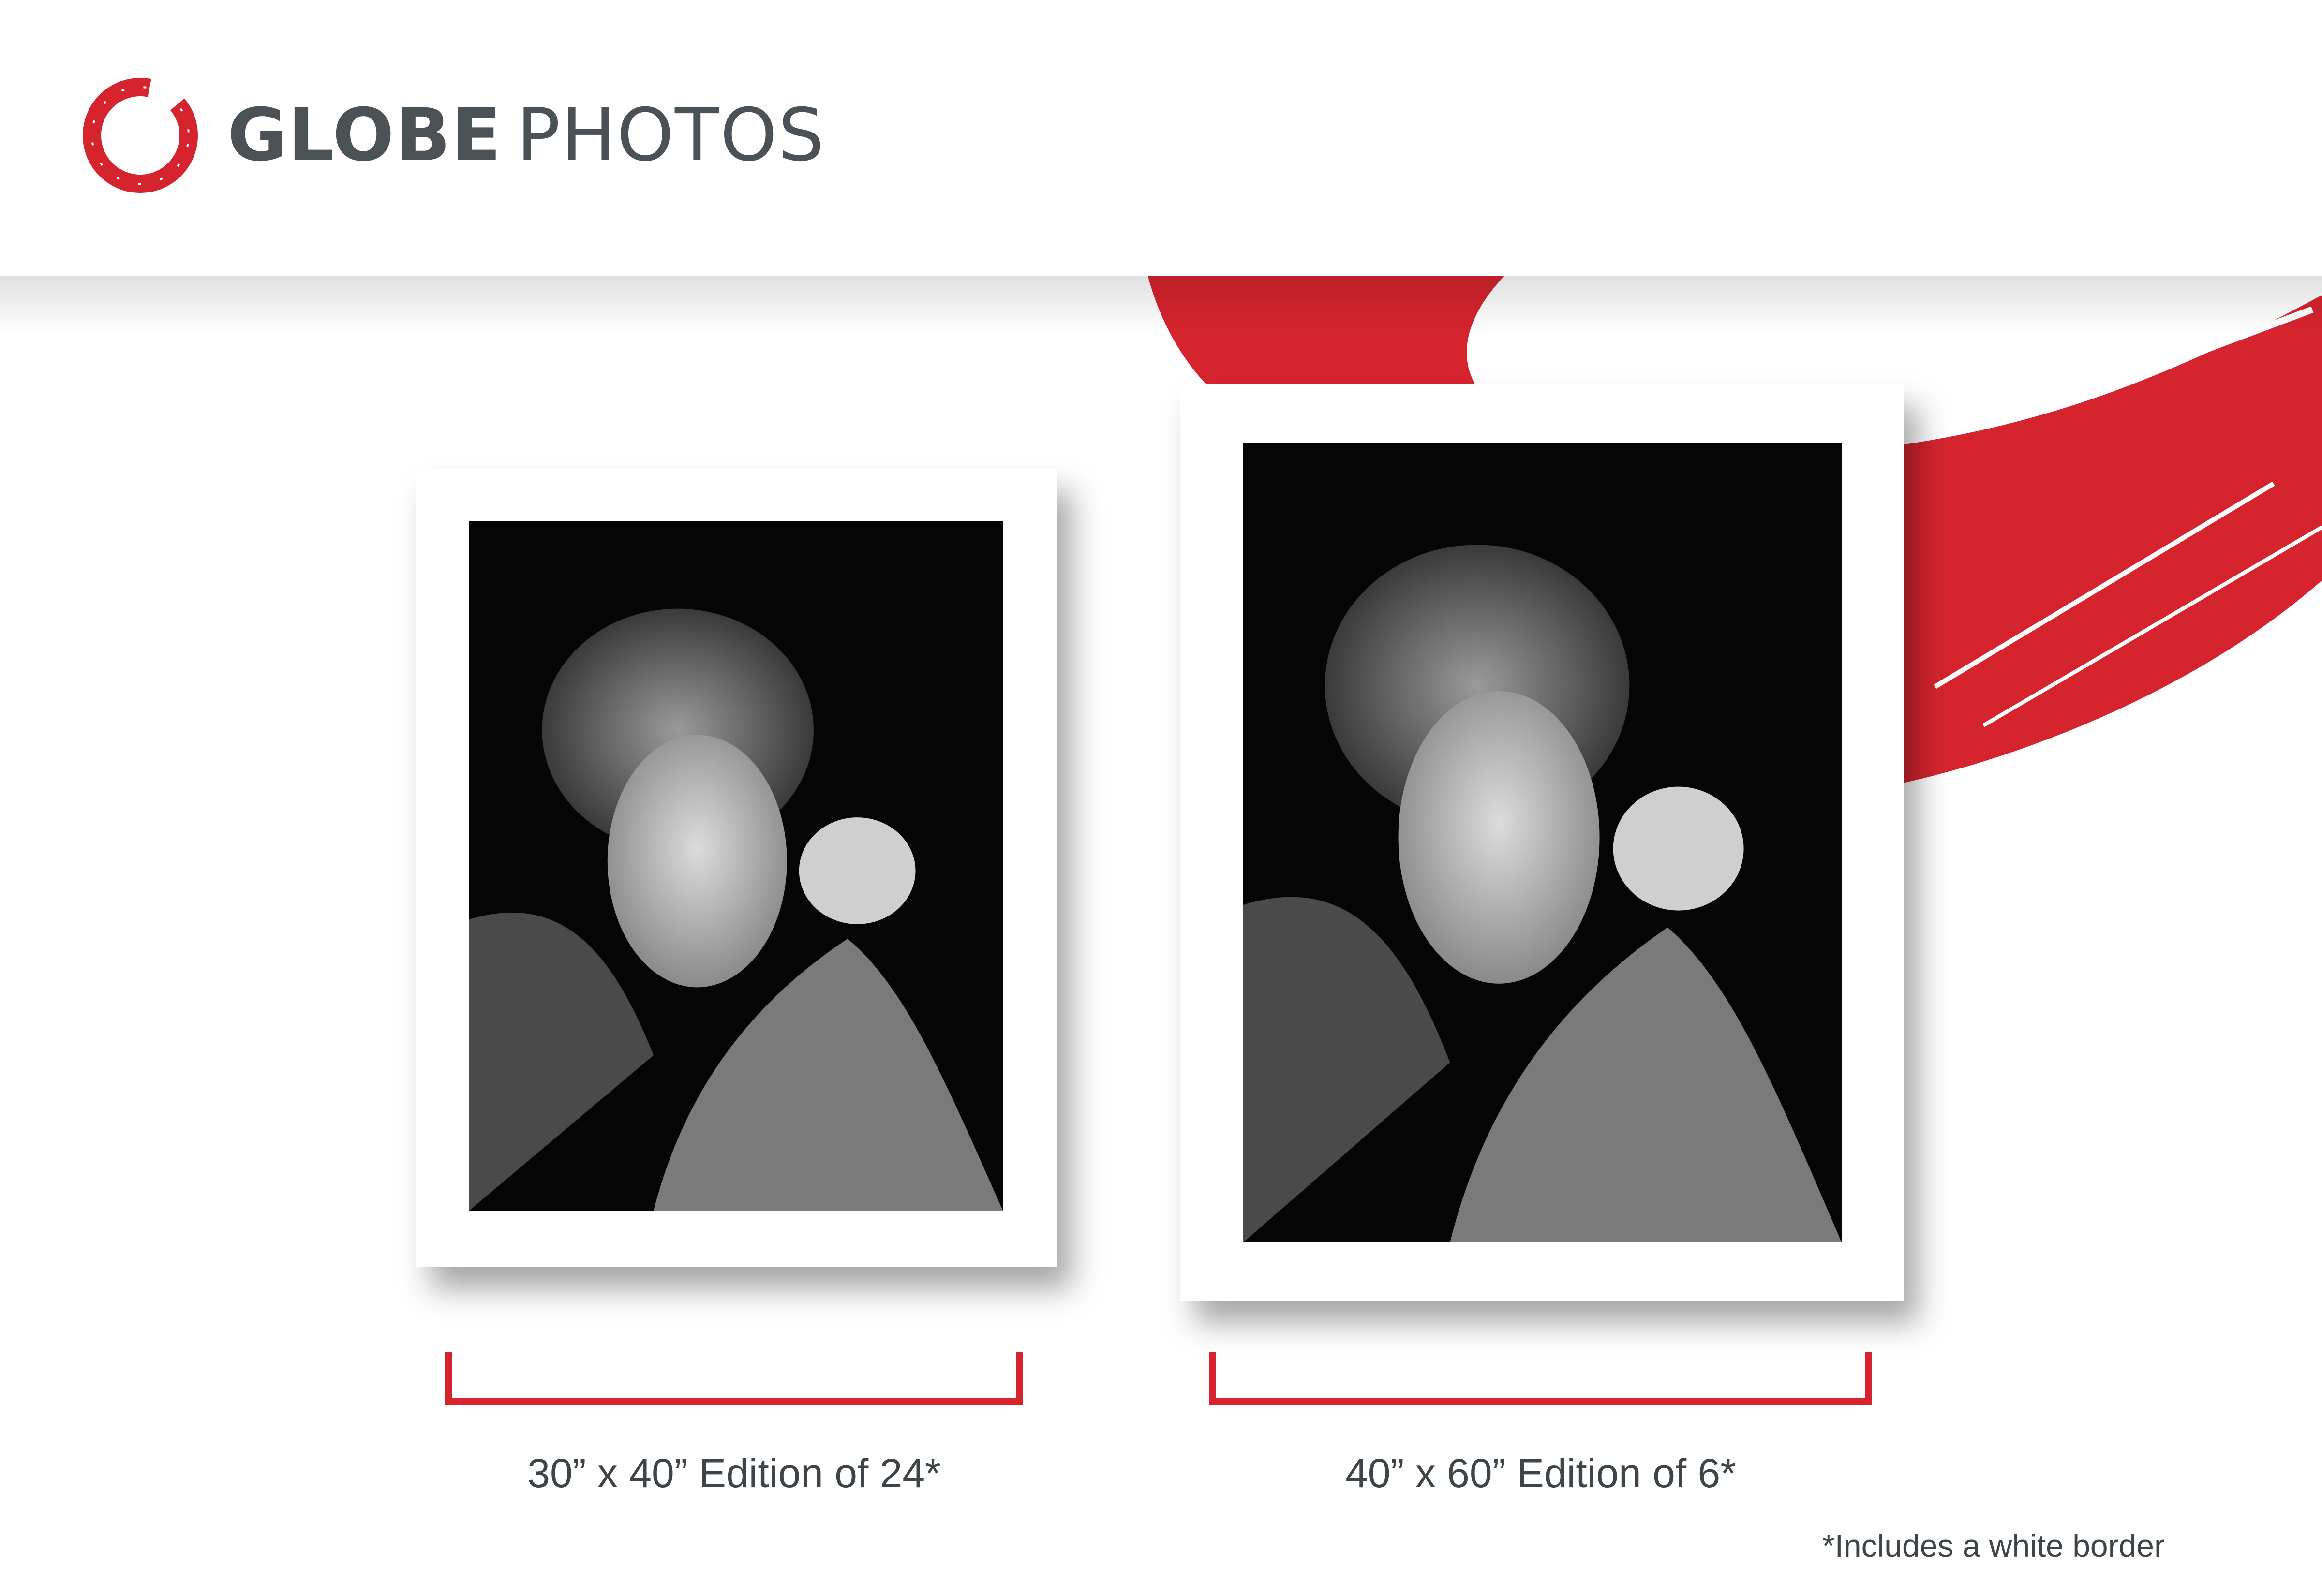 This screenshot has width=2322, height=1596. Describe the element at coordinates (1993, 1546) in the screenshot. I see `border-footnote: *Includes a white border` at that location.